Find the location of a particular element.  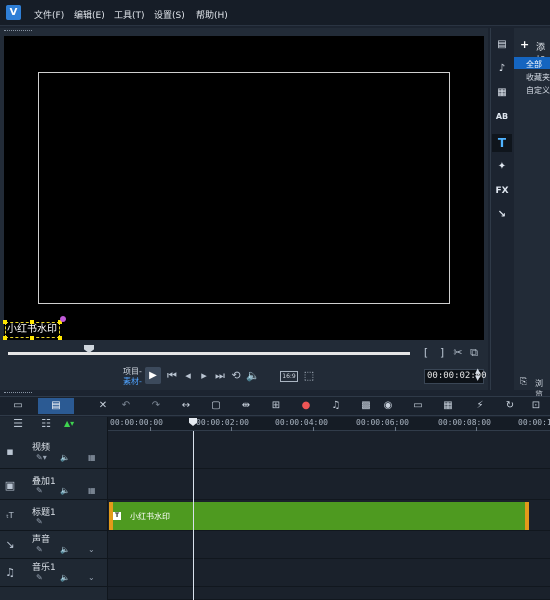

menu-edit: 编辑(E) is located at coordinates (89, 14).